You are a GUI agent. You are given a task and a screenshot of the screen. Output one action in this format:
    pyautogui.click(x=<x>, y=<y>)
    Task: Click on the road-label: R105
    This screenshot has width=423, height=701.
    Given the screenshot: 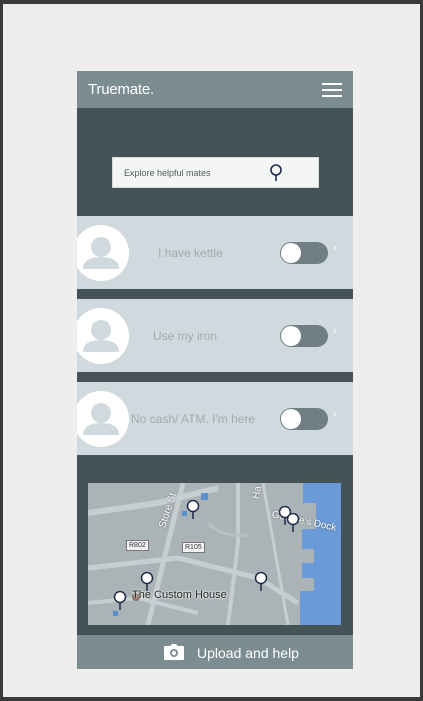 What is the action you would take?
    pyautogui.click(x=193, y=547)
    